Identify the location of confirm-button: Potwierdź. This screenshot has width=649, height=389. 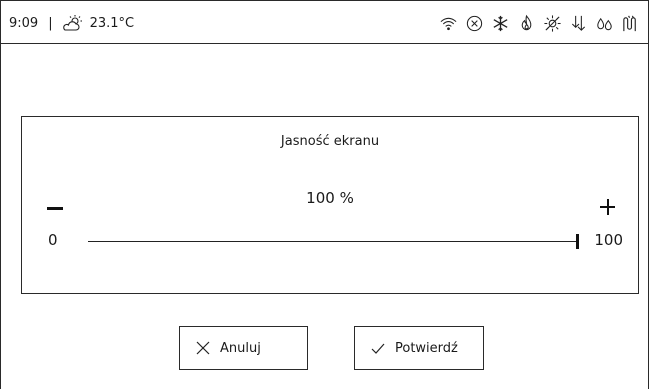
(419, 348).